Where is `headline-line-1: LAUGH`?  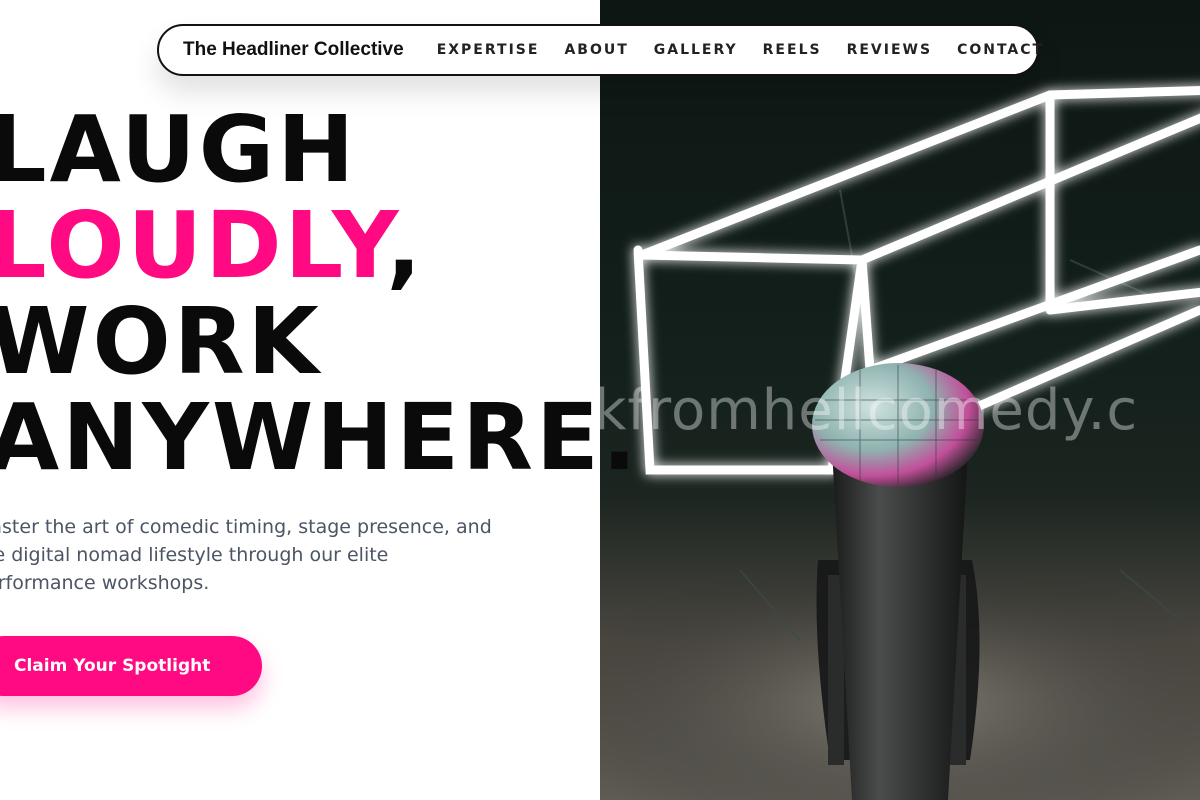
headline-line-1: LAUGH is located at coordinates (179, 149).